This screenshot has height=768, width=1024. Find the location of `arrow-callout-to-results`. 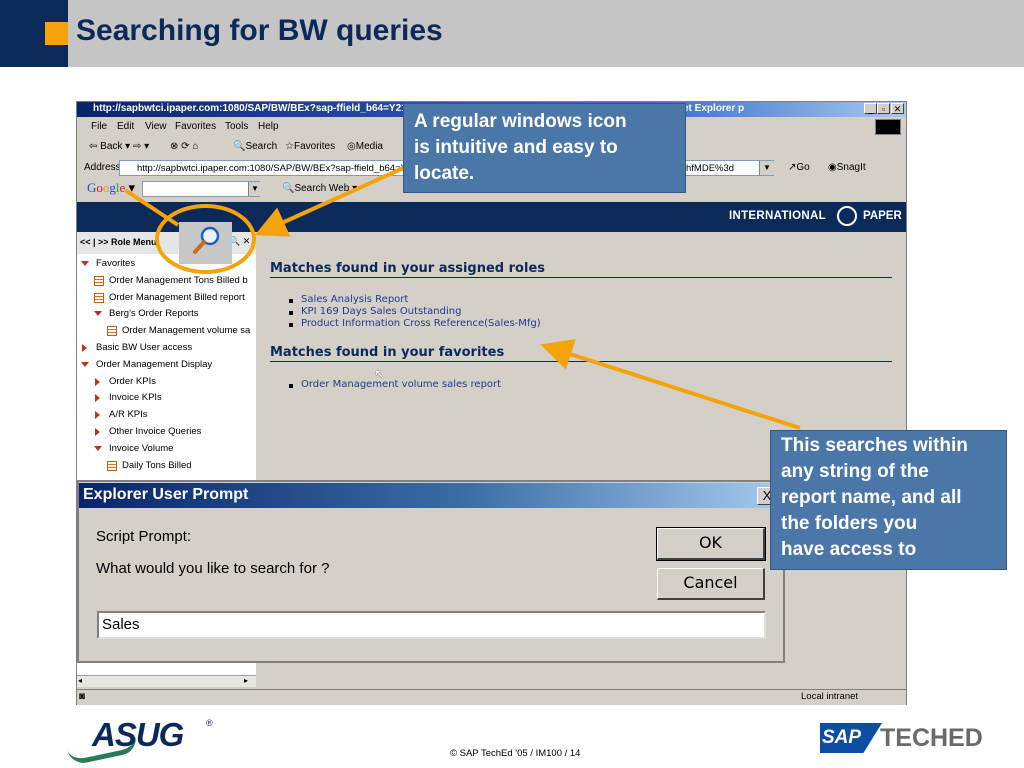

arrow-callout-to-results is located at coordinates (670, 384).